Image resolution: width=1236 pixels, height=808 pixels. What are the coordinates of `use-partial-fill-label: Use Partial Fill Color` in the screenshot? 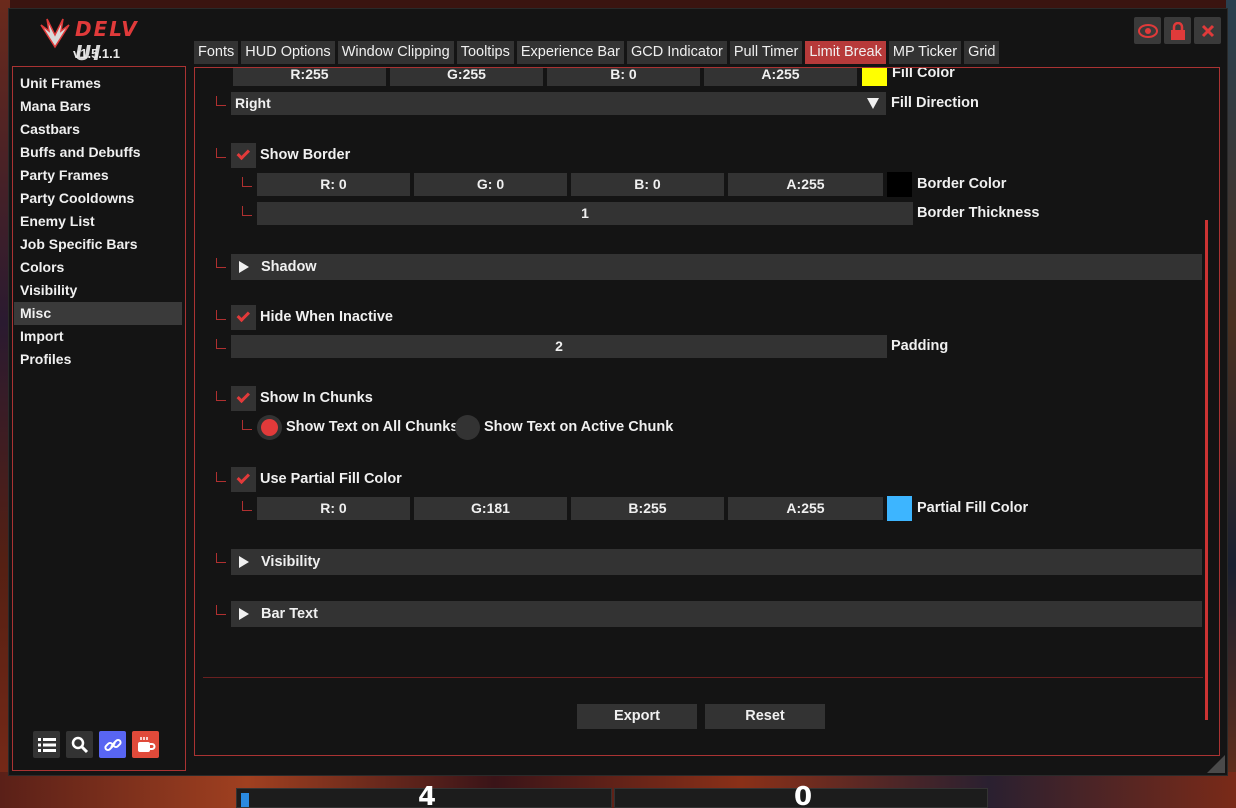 It's located at (331, 479).